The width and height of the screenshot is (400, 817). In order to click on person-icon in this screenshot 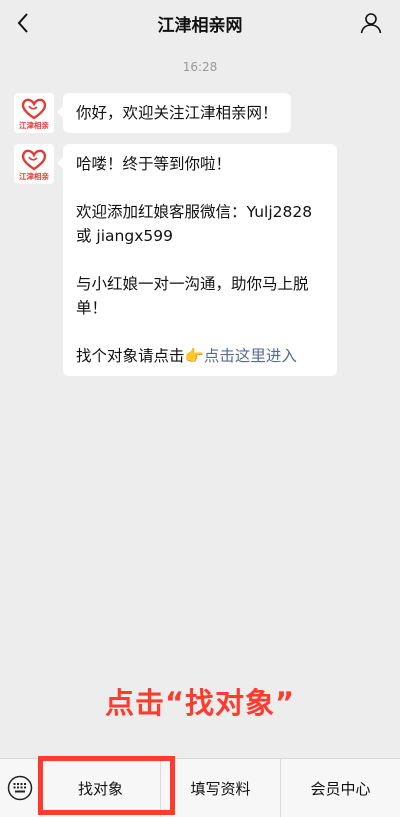, I will do `click(371, 23)`.